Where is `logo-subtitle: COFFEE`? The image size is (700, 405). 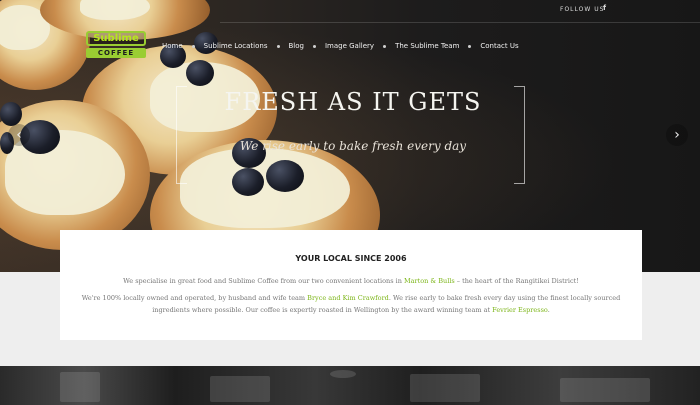 logo-subtitle: COFFEE is located at coordinates (116, 53).